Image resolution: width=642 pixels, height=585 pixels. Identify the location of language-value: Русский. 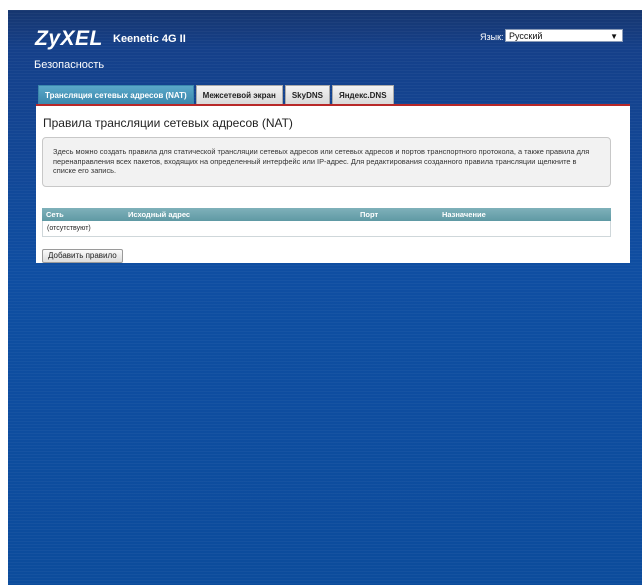
(526, 36).